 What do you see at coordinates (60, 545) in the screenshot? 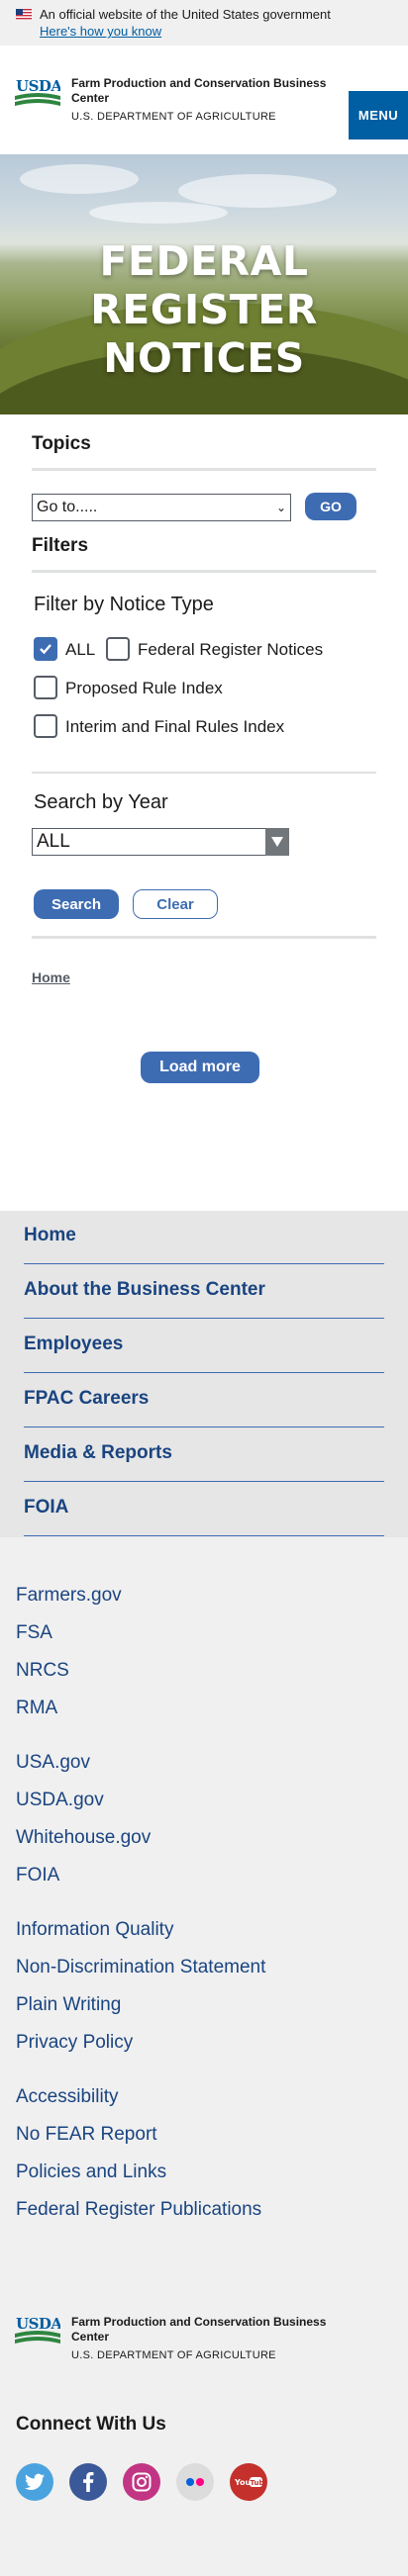
I see `filters-heading: Filters` at bounding box center [60, 545].